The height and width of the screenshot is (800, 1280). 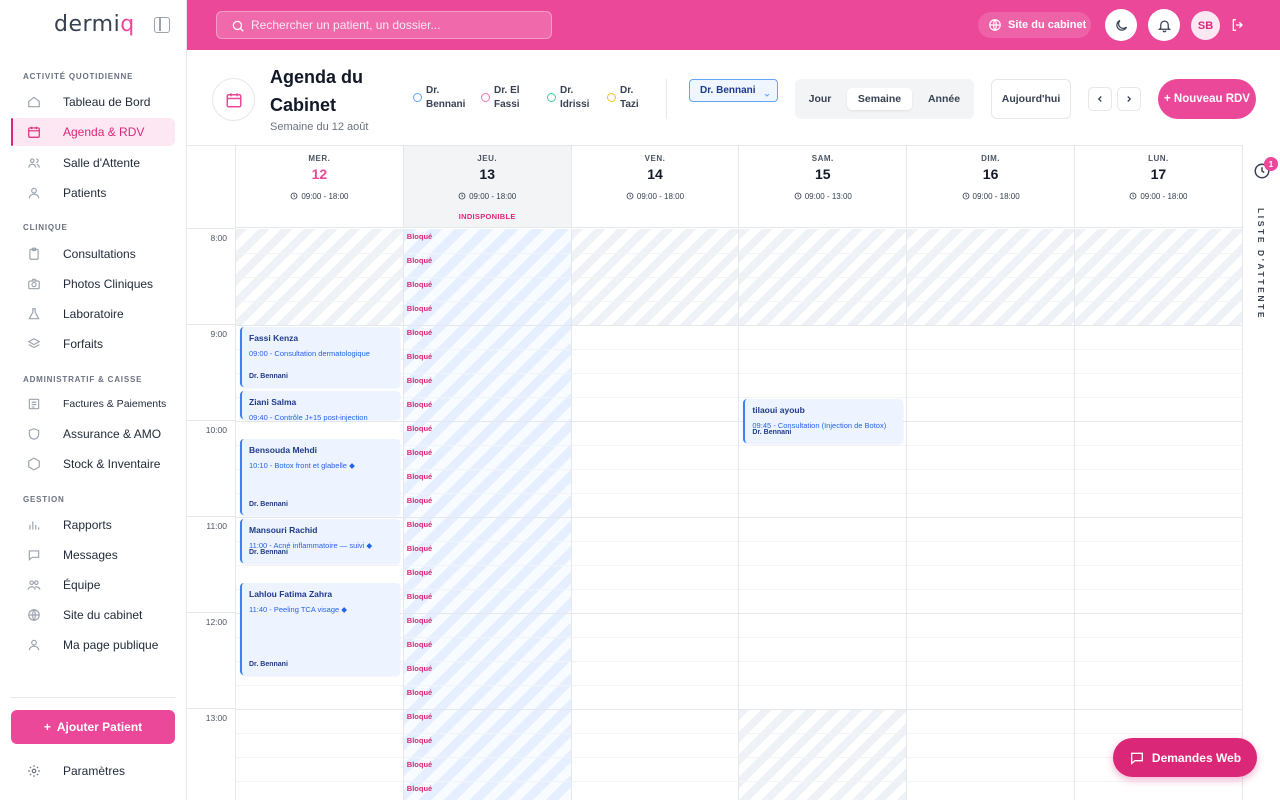 What do you see at coordinates (93, 585) in the screenshot?
I see `sidebar-item-13: Équipe` at bounding box center [93, 585].